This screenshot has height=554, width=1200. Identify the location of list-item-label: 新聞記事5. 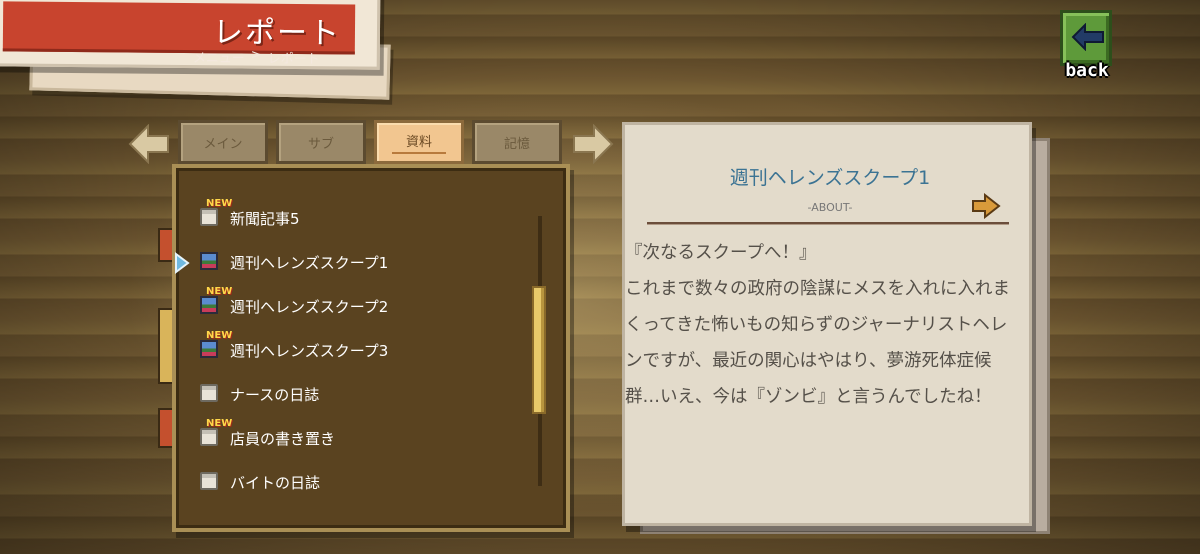
(265, 218).